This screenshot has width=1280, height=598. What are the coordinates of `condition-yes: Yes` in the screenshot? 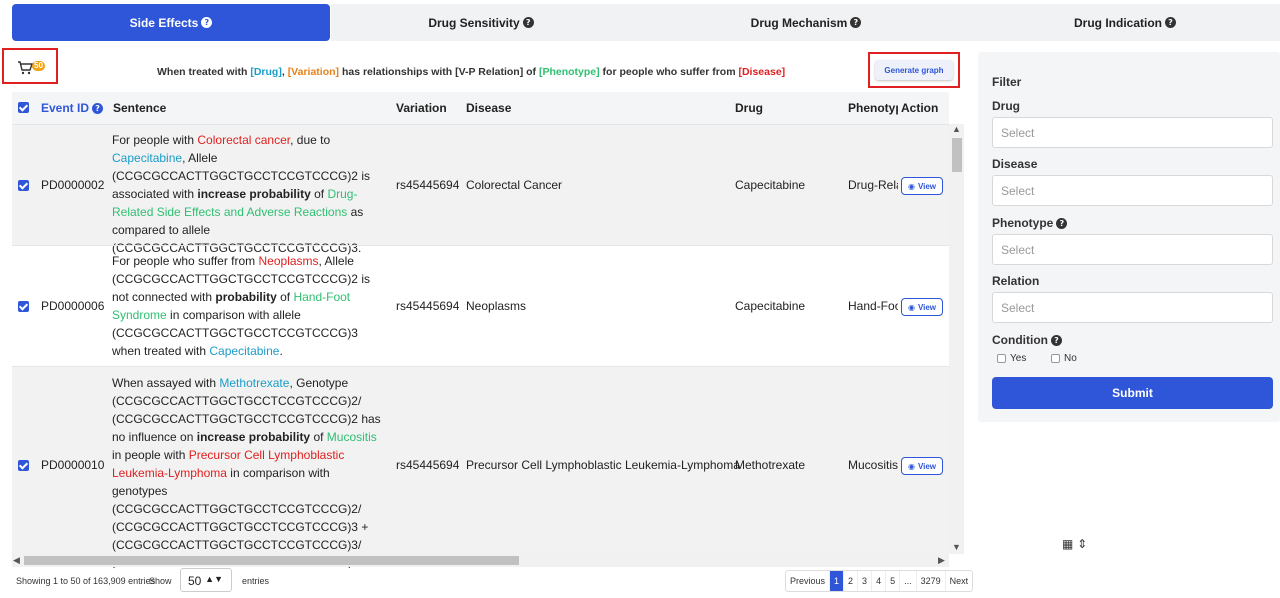 It's located at (1011, 358).